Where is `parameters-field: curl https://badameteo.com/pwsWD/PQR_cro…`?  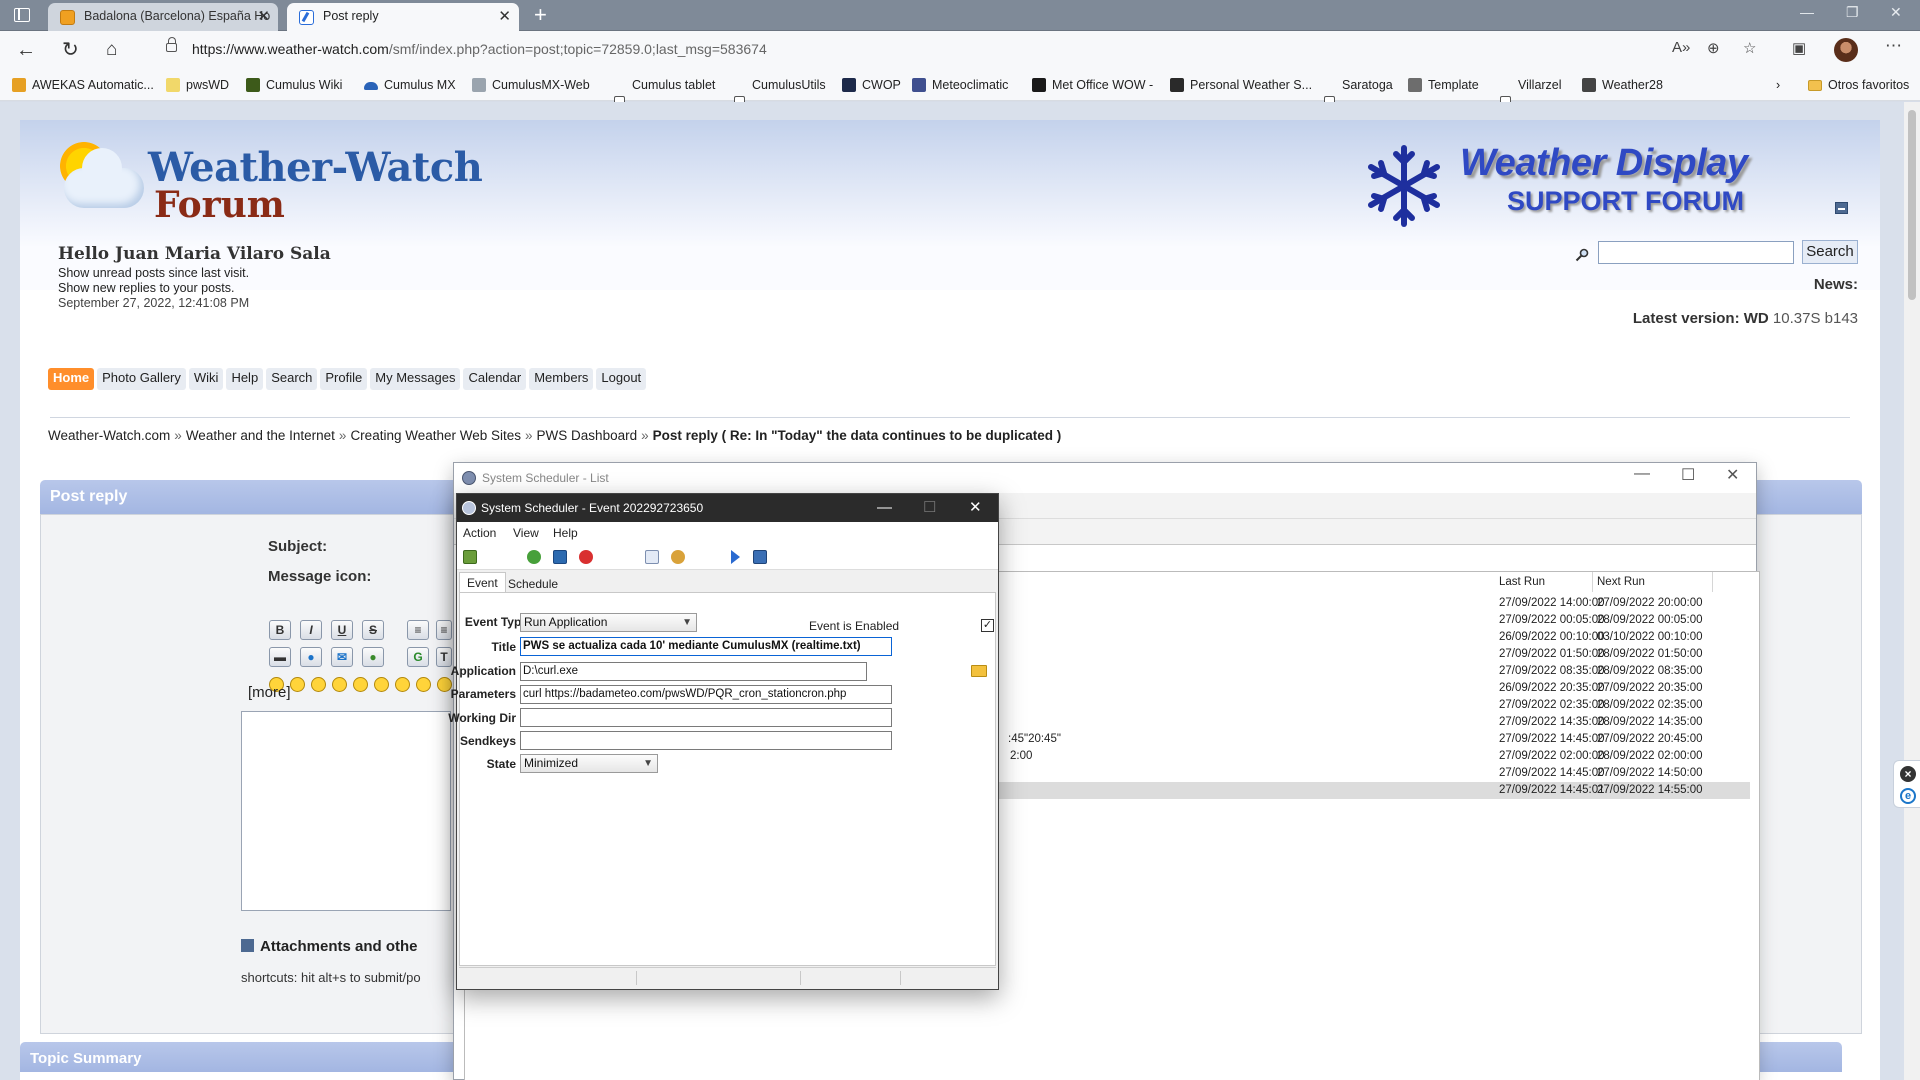 parameters-field: curl https://badameteo.com/pwsWD/PQR_cro… is located at coordinates (706, 694).